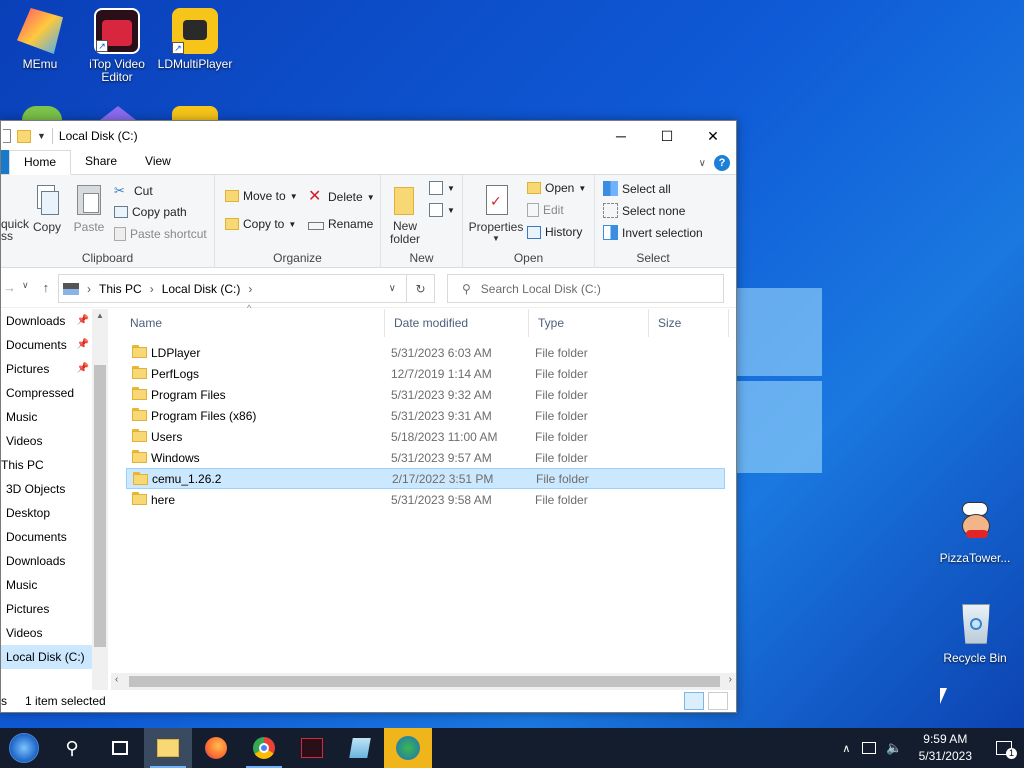  Describe the element at coordinates (442, 210) in the screenshot. I see `easy-access-button: ▼` at that location.